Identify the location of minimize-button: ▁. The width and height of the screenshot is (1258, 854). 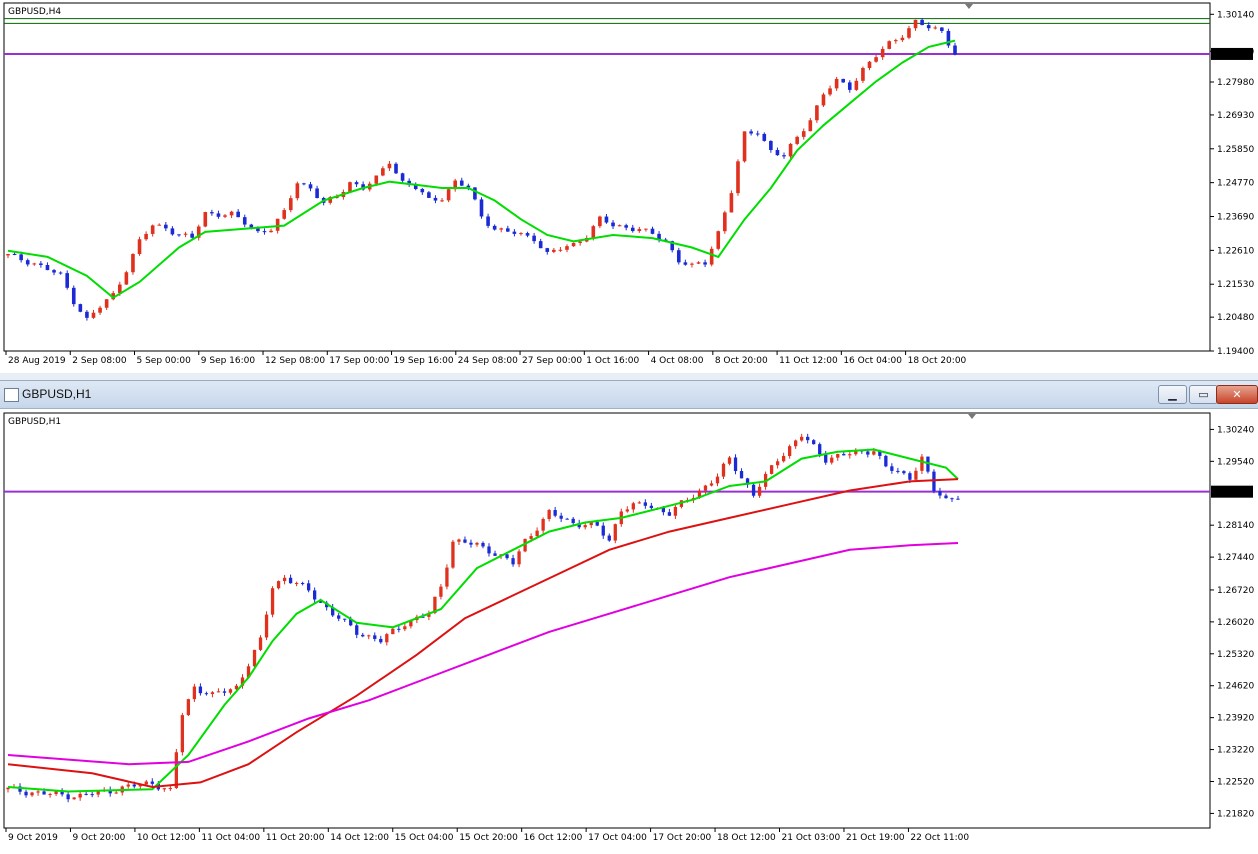
(1172, 394).